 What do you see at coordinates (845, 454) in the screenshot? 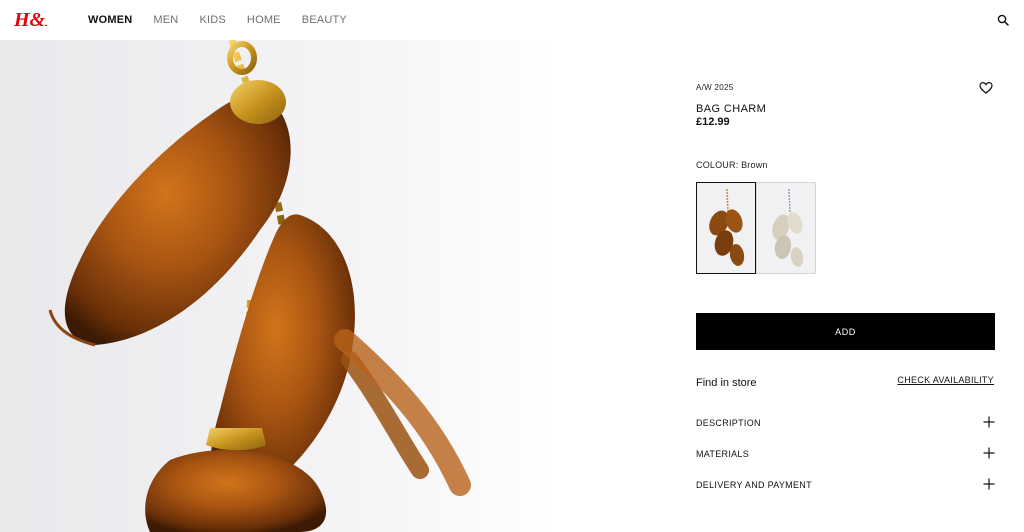
I see `accordion-materials: MATERIALS` at bounding box center [845, 454].